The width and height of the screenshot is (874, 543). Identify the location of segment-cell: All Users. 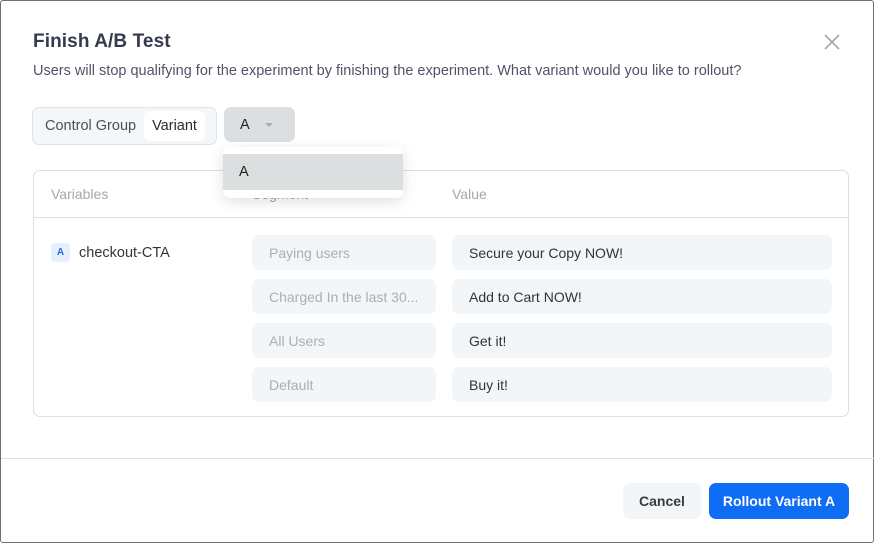
(344, 340).